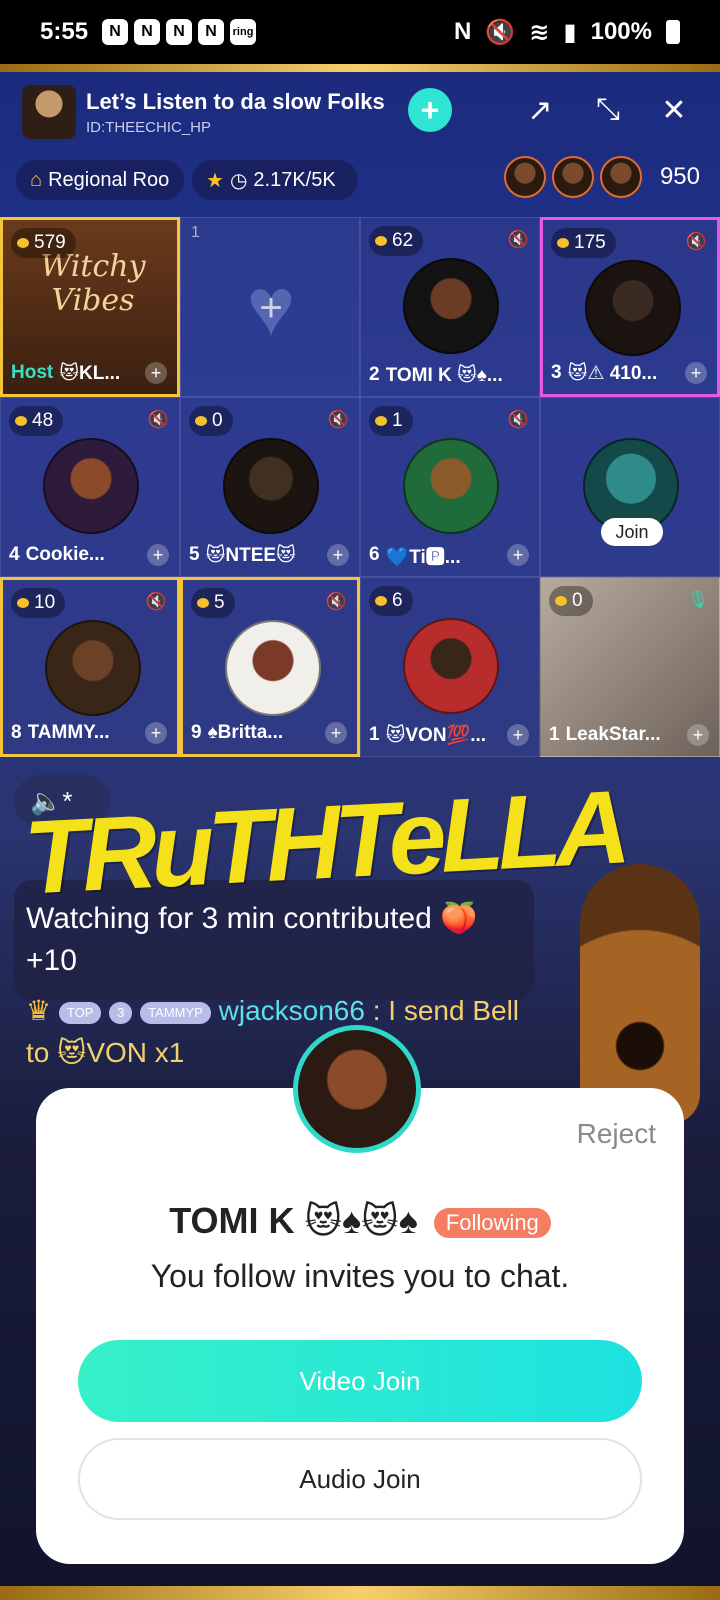  Describe the element at coordinates (43, 243) in the screenshot. I see `coin-count: 579` at that location.